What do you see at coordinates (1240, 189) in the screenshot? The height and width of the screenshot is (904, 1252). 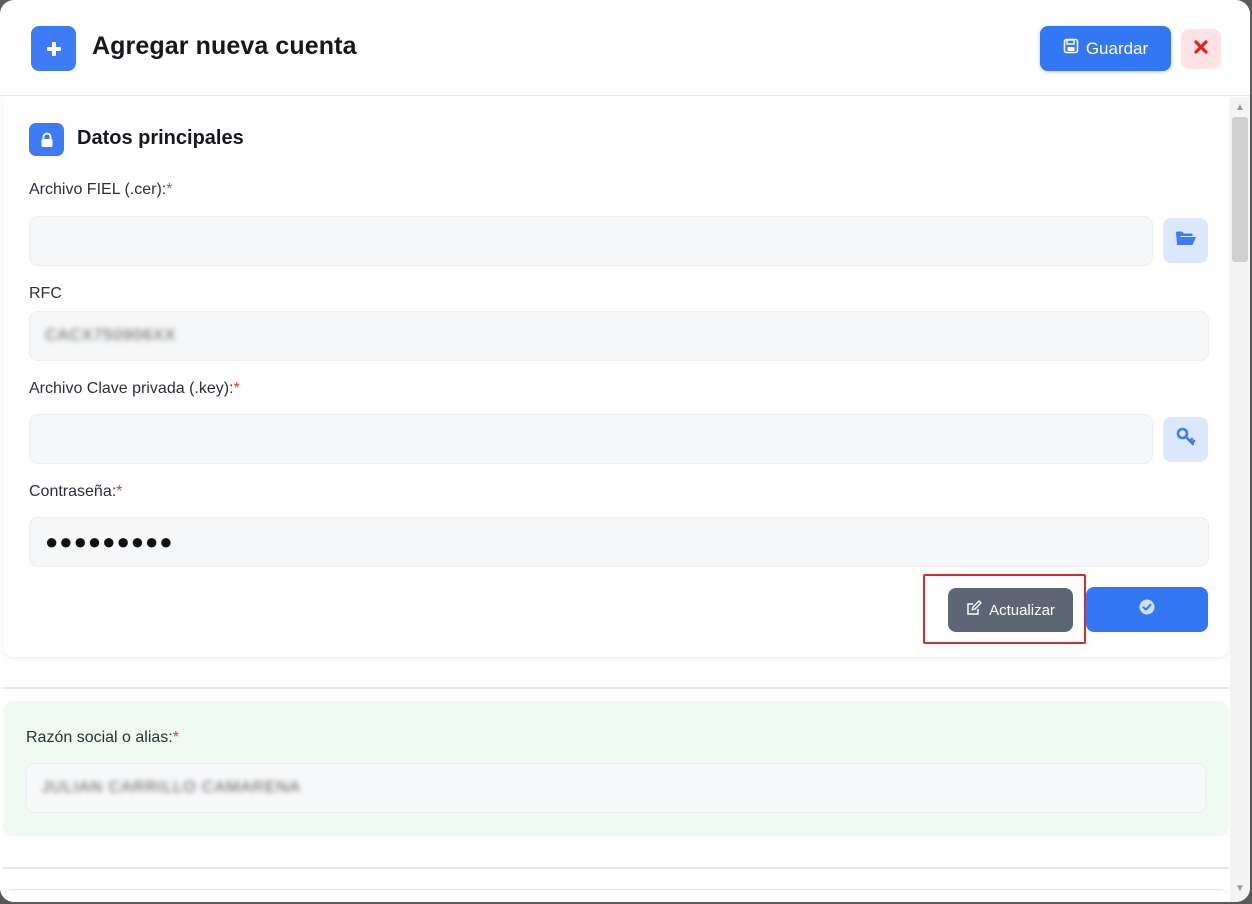 I see `scrollbar-thumb` at bounding box center [1240, 189].